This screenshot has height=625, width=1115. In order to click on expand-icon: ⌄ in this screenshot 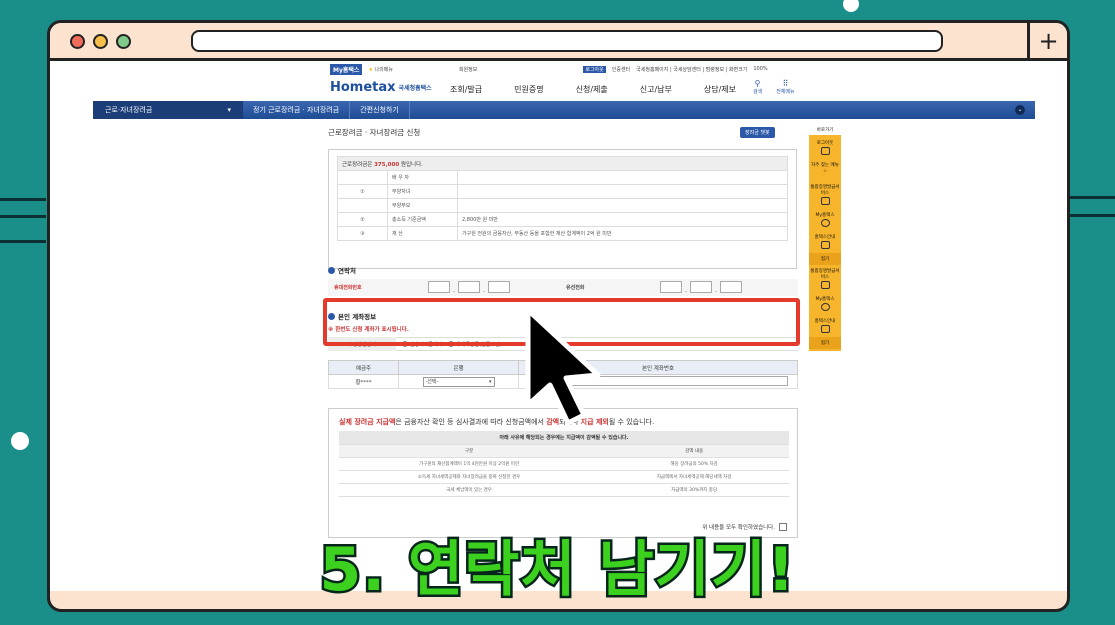, I will do `click(1020, 110)`.